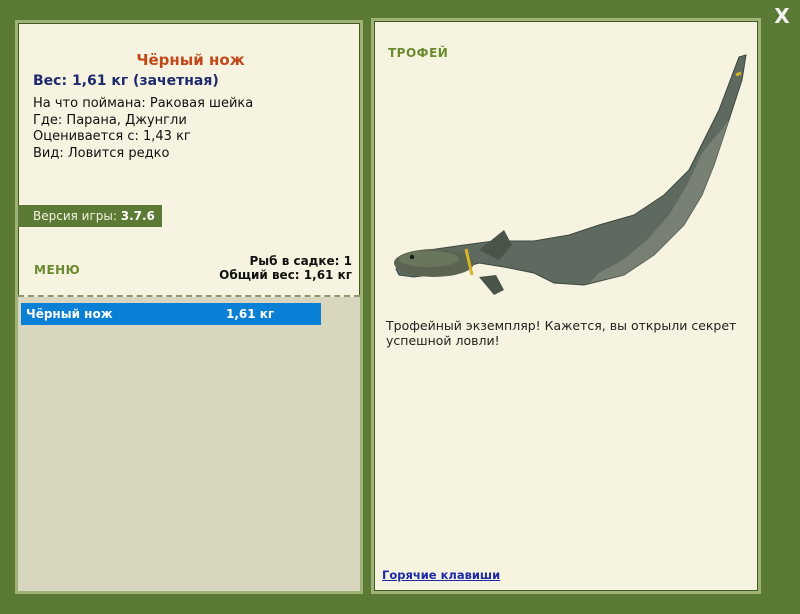  Describe the element at coordinates (69, 314) in the screenshot. I see `list-item-name: Чёрный нож` at that location.